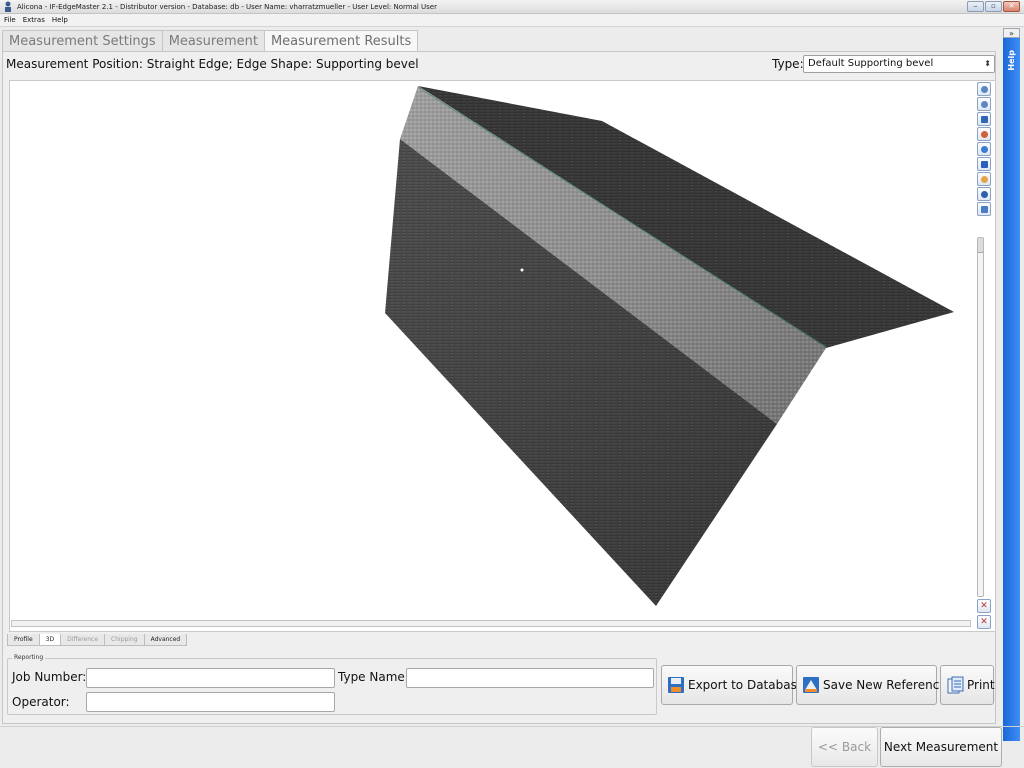 This screenshot has width=1024, height=768. Describe the element at coordinates (1011, 60) in the screenshot. I see `help-tab-label: Help` at that location.